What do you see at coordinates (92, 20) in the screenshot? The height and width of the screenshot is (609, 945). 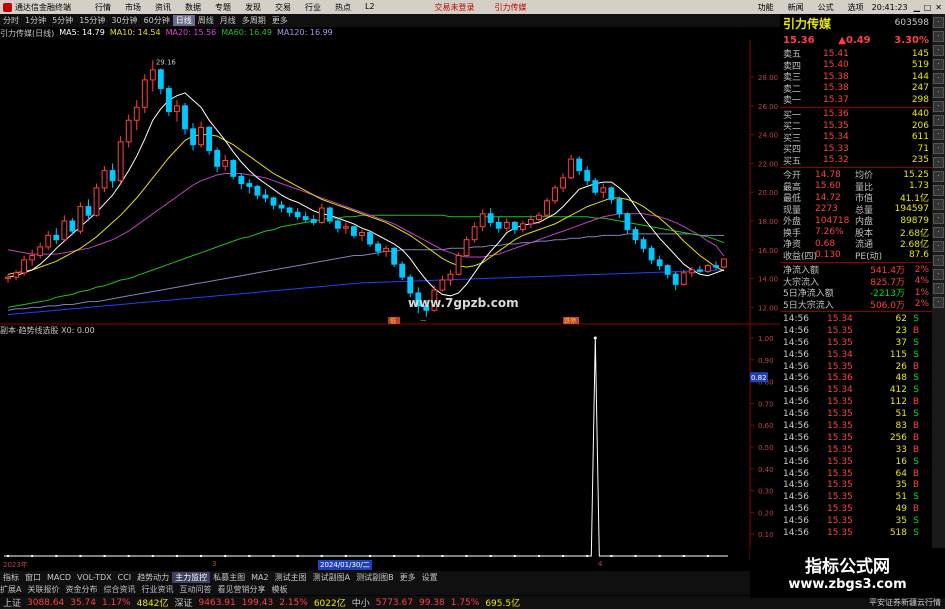 I see `period-tab: 15分钟` at bounding box center [92, 20].